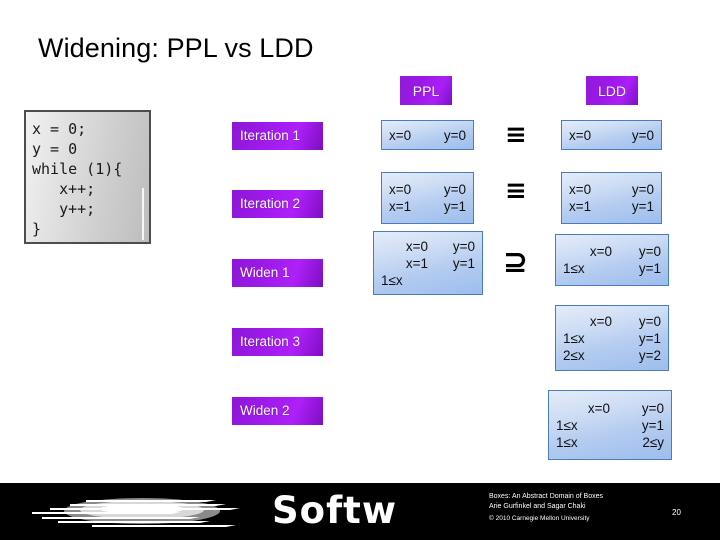 Image resolution: width=720 pixels, height=540 pixels. What do you see at coordinates (37, 229) in the screenshot?
I see `code-line: }` at bounding box center [37, 229].